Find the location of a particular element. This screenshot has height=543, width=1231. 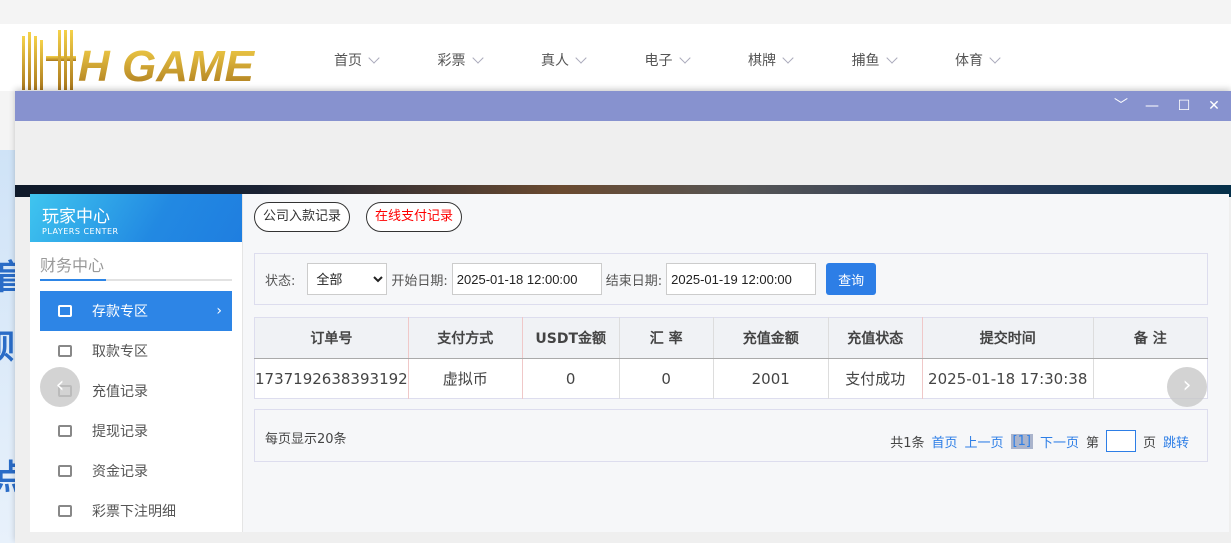

main-nav: 首页 彩票 真人 电子 棋牌 捕鱼 体育 is located at coordinates (696, 60).